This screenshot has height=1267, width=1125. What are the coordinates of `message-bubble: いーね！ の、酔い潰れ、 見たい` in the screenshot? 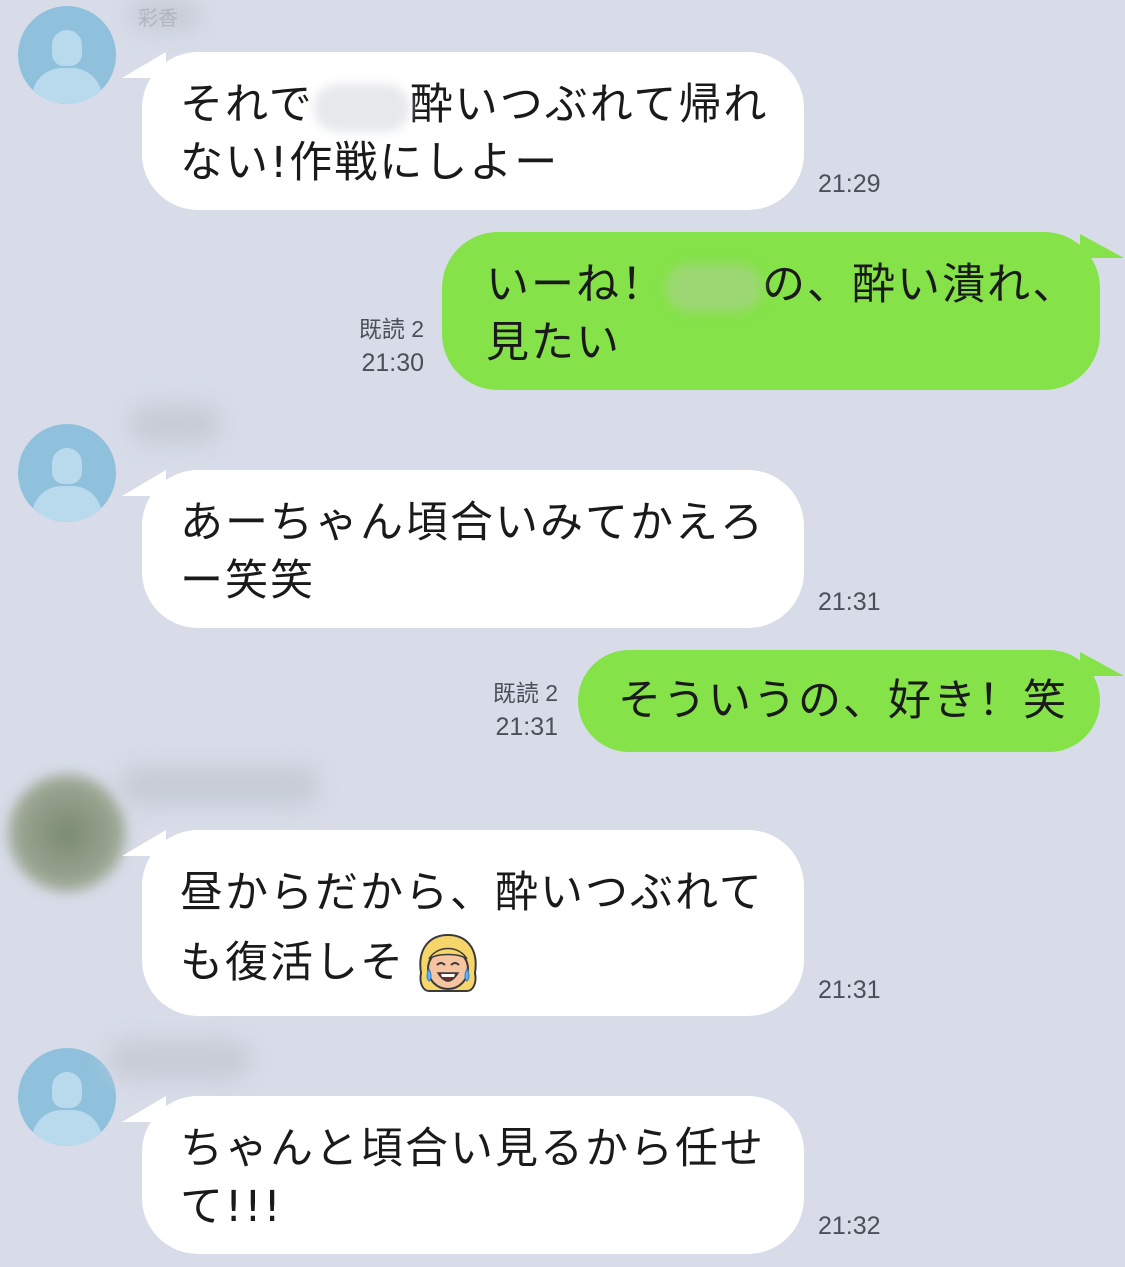 It's located at (771, 311).